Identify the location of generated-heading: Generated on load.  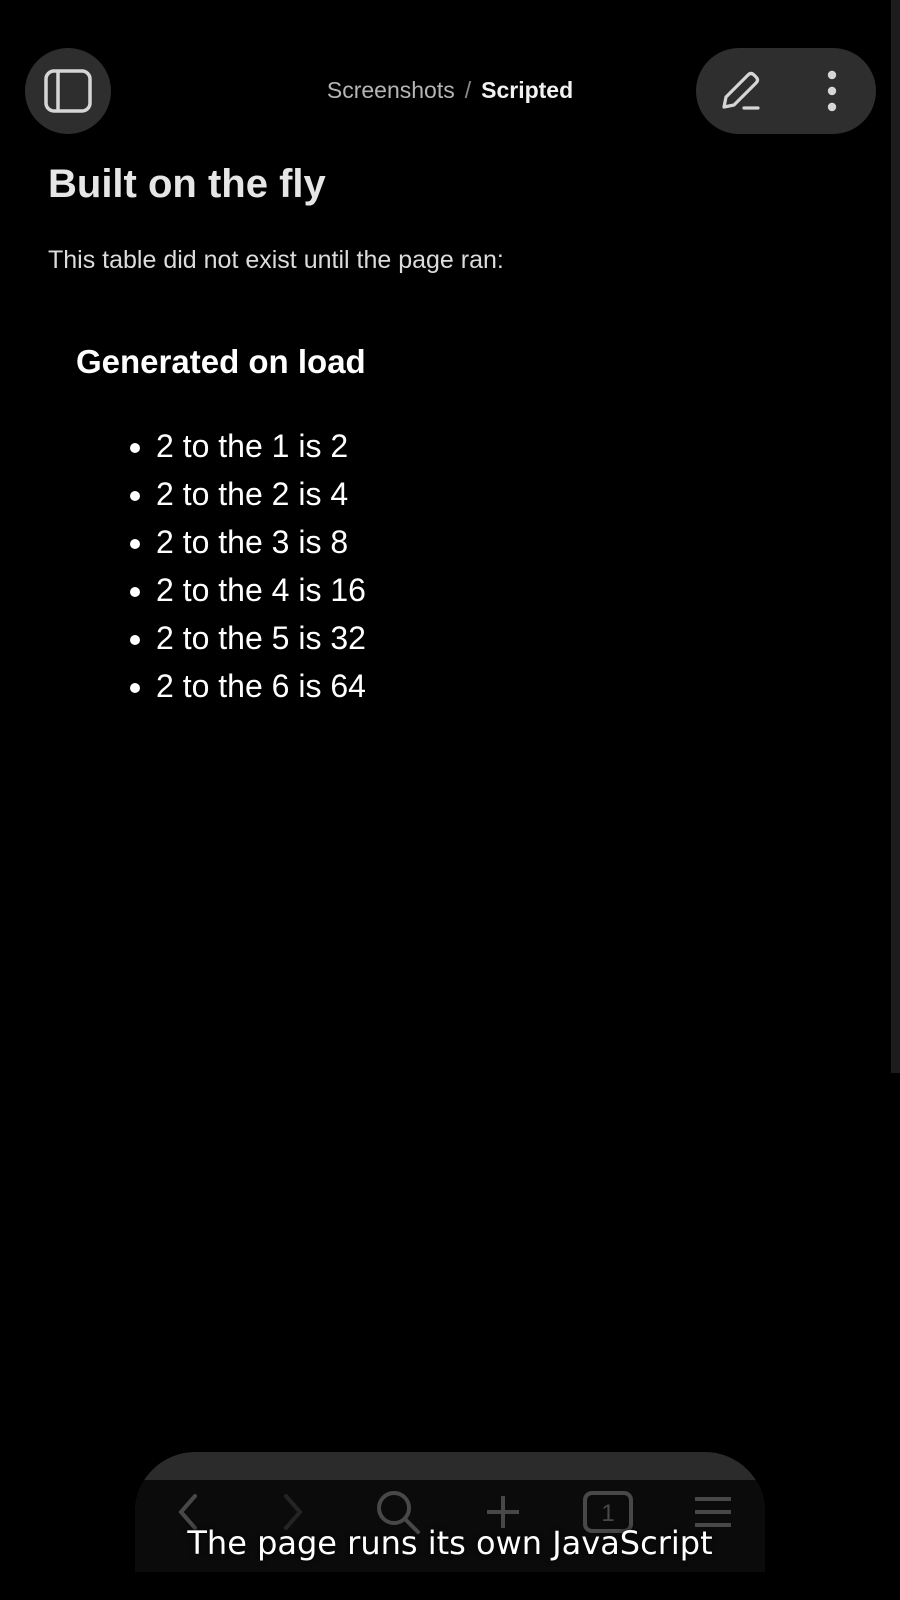
(221, 361).